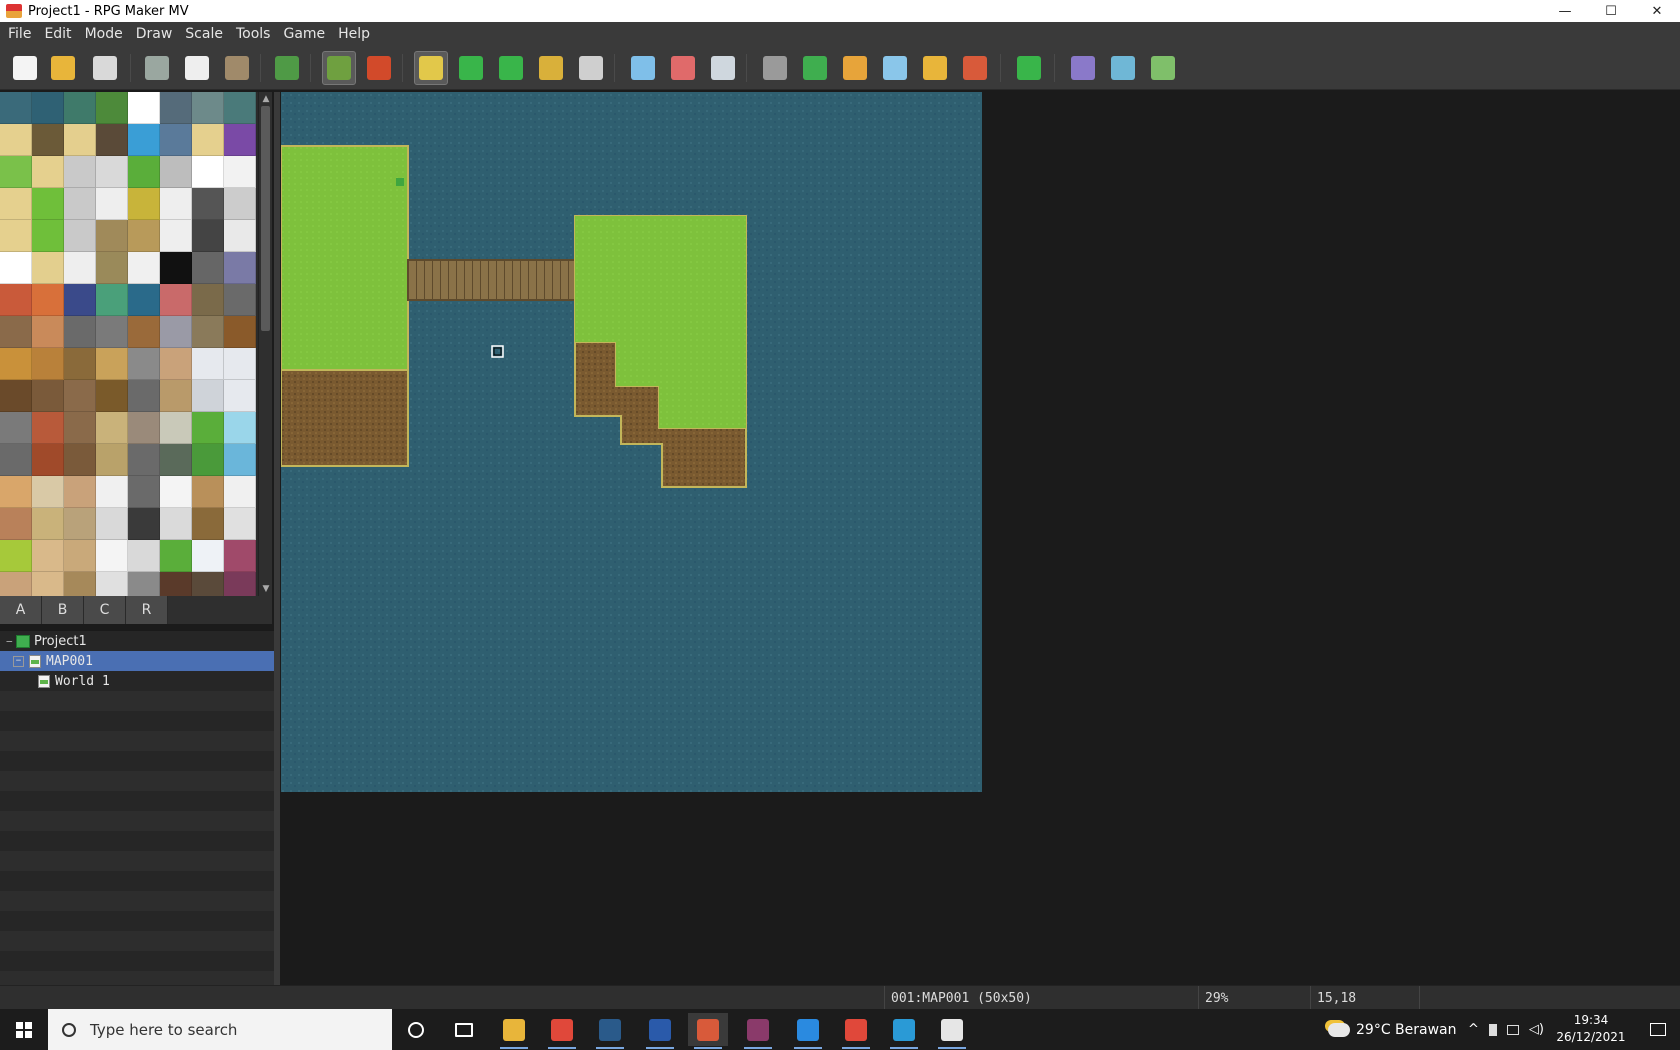 The image size is (1680, 1050). What do you see at coordinates (339, 68) in the screenshot?
I see `map-mode-button` at bounding box center [339, 68].